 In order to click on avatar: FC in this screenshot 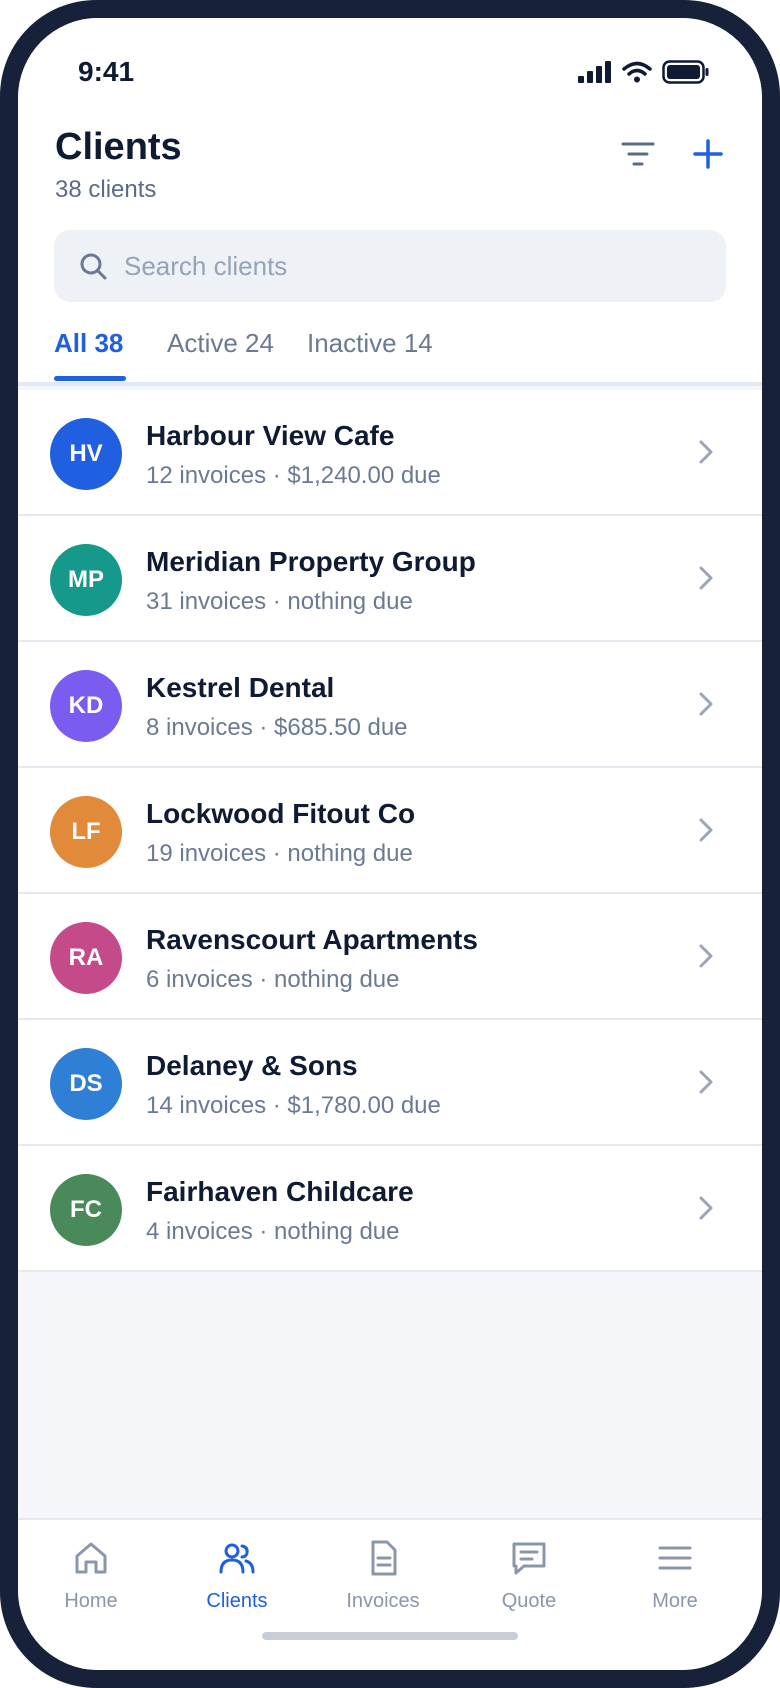, I will do `click(86, 1210)`.